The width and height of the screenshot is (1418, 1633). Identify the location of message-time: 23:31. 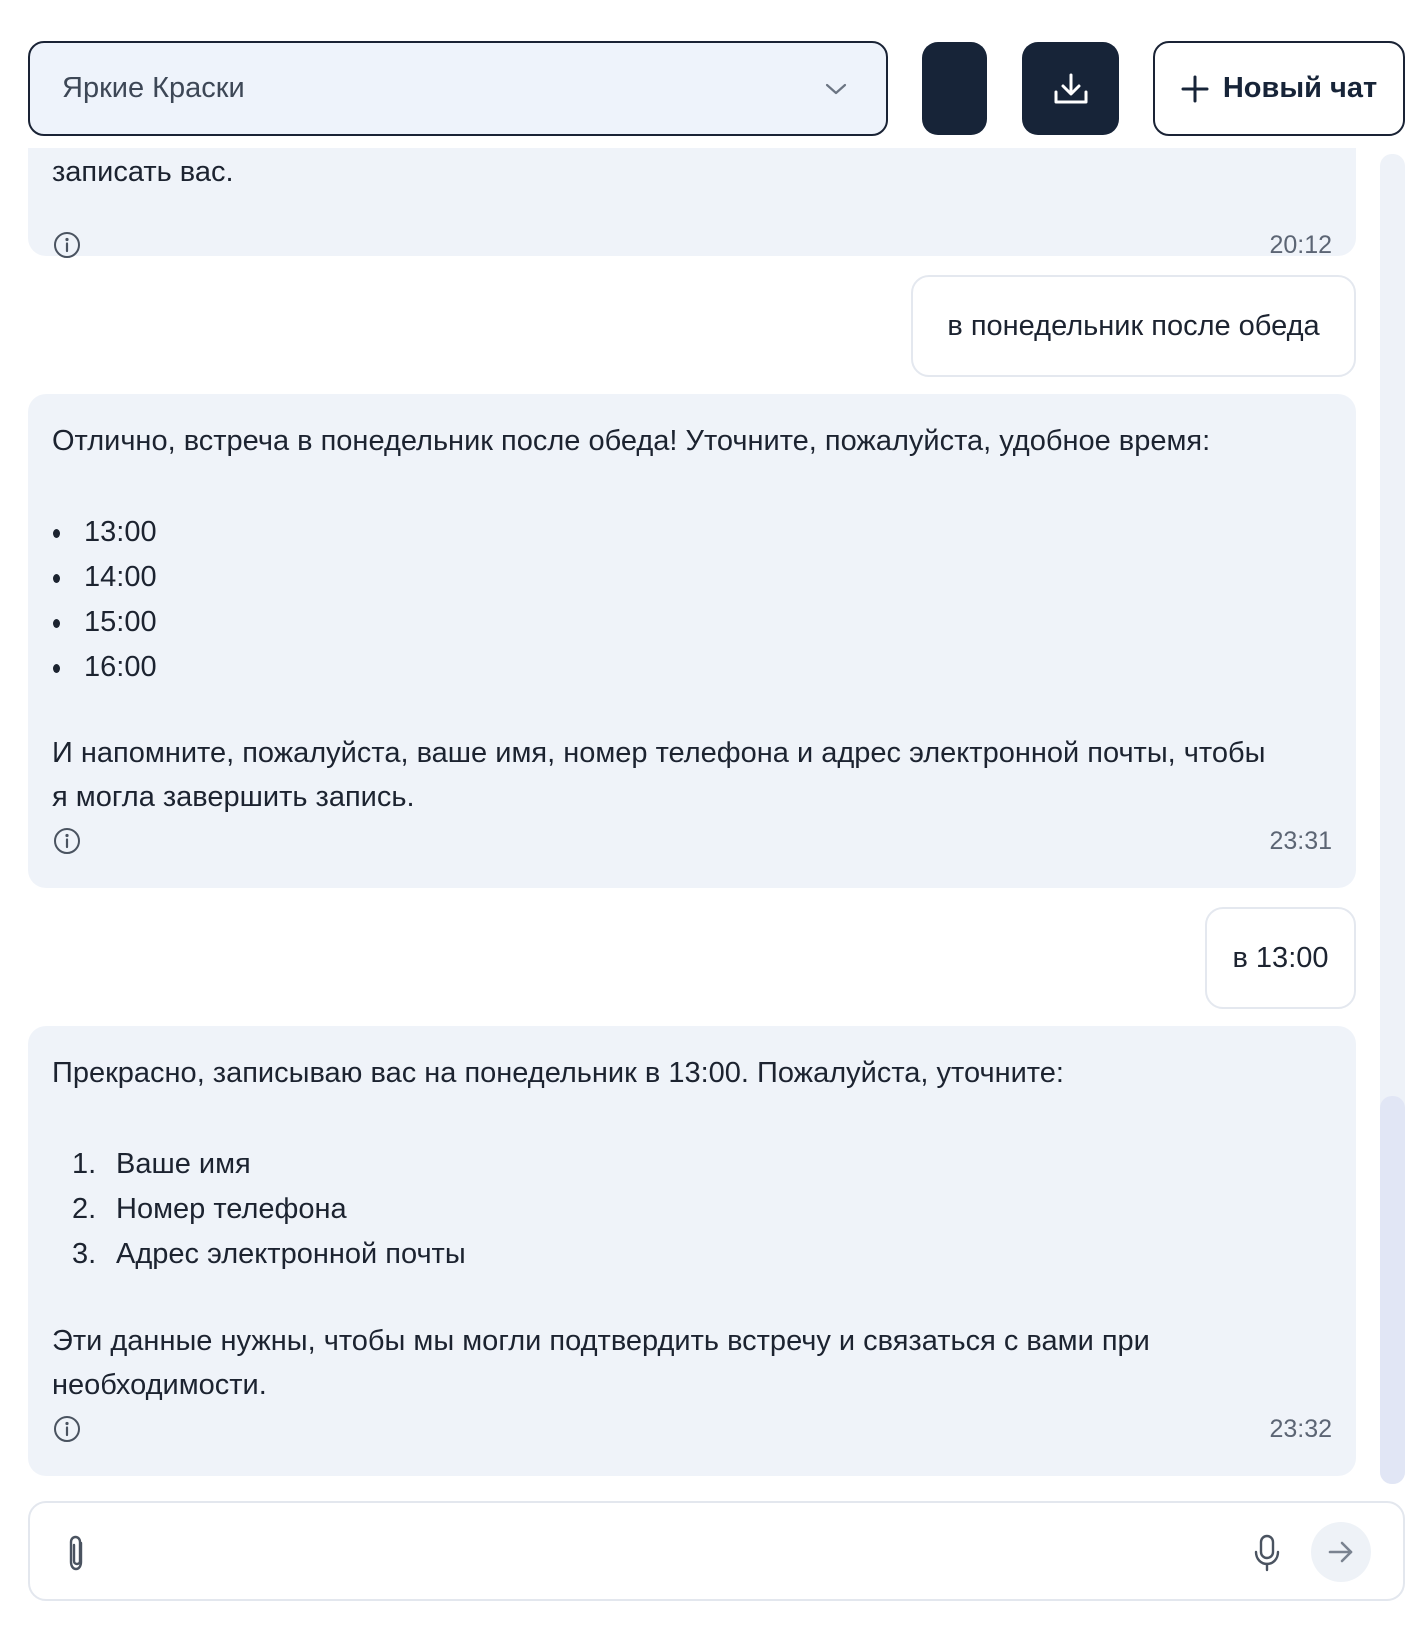
(1300, 841).